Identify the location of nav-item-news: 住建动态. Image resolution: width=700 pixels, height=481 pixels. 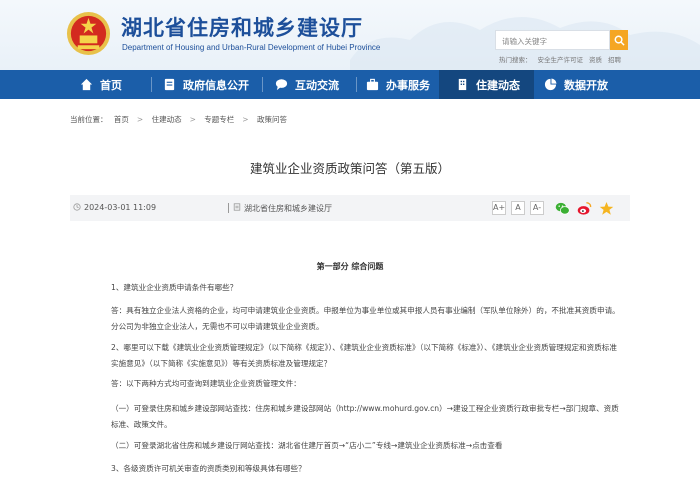
(486, 84).